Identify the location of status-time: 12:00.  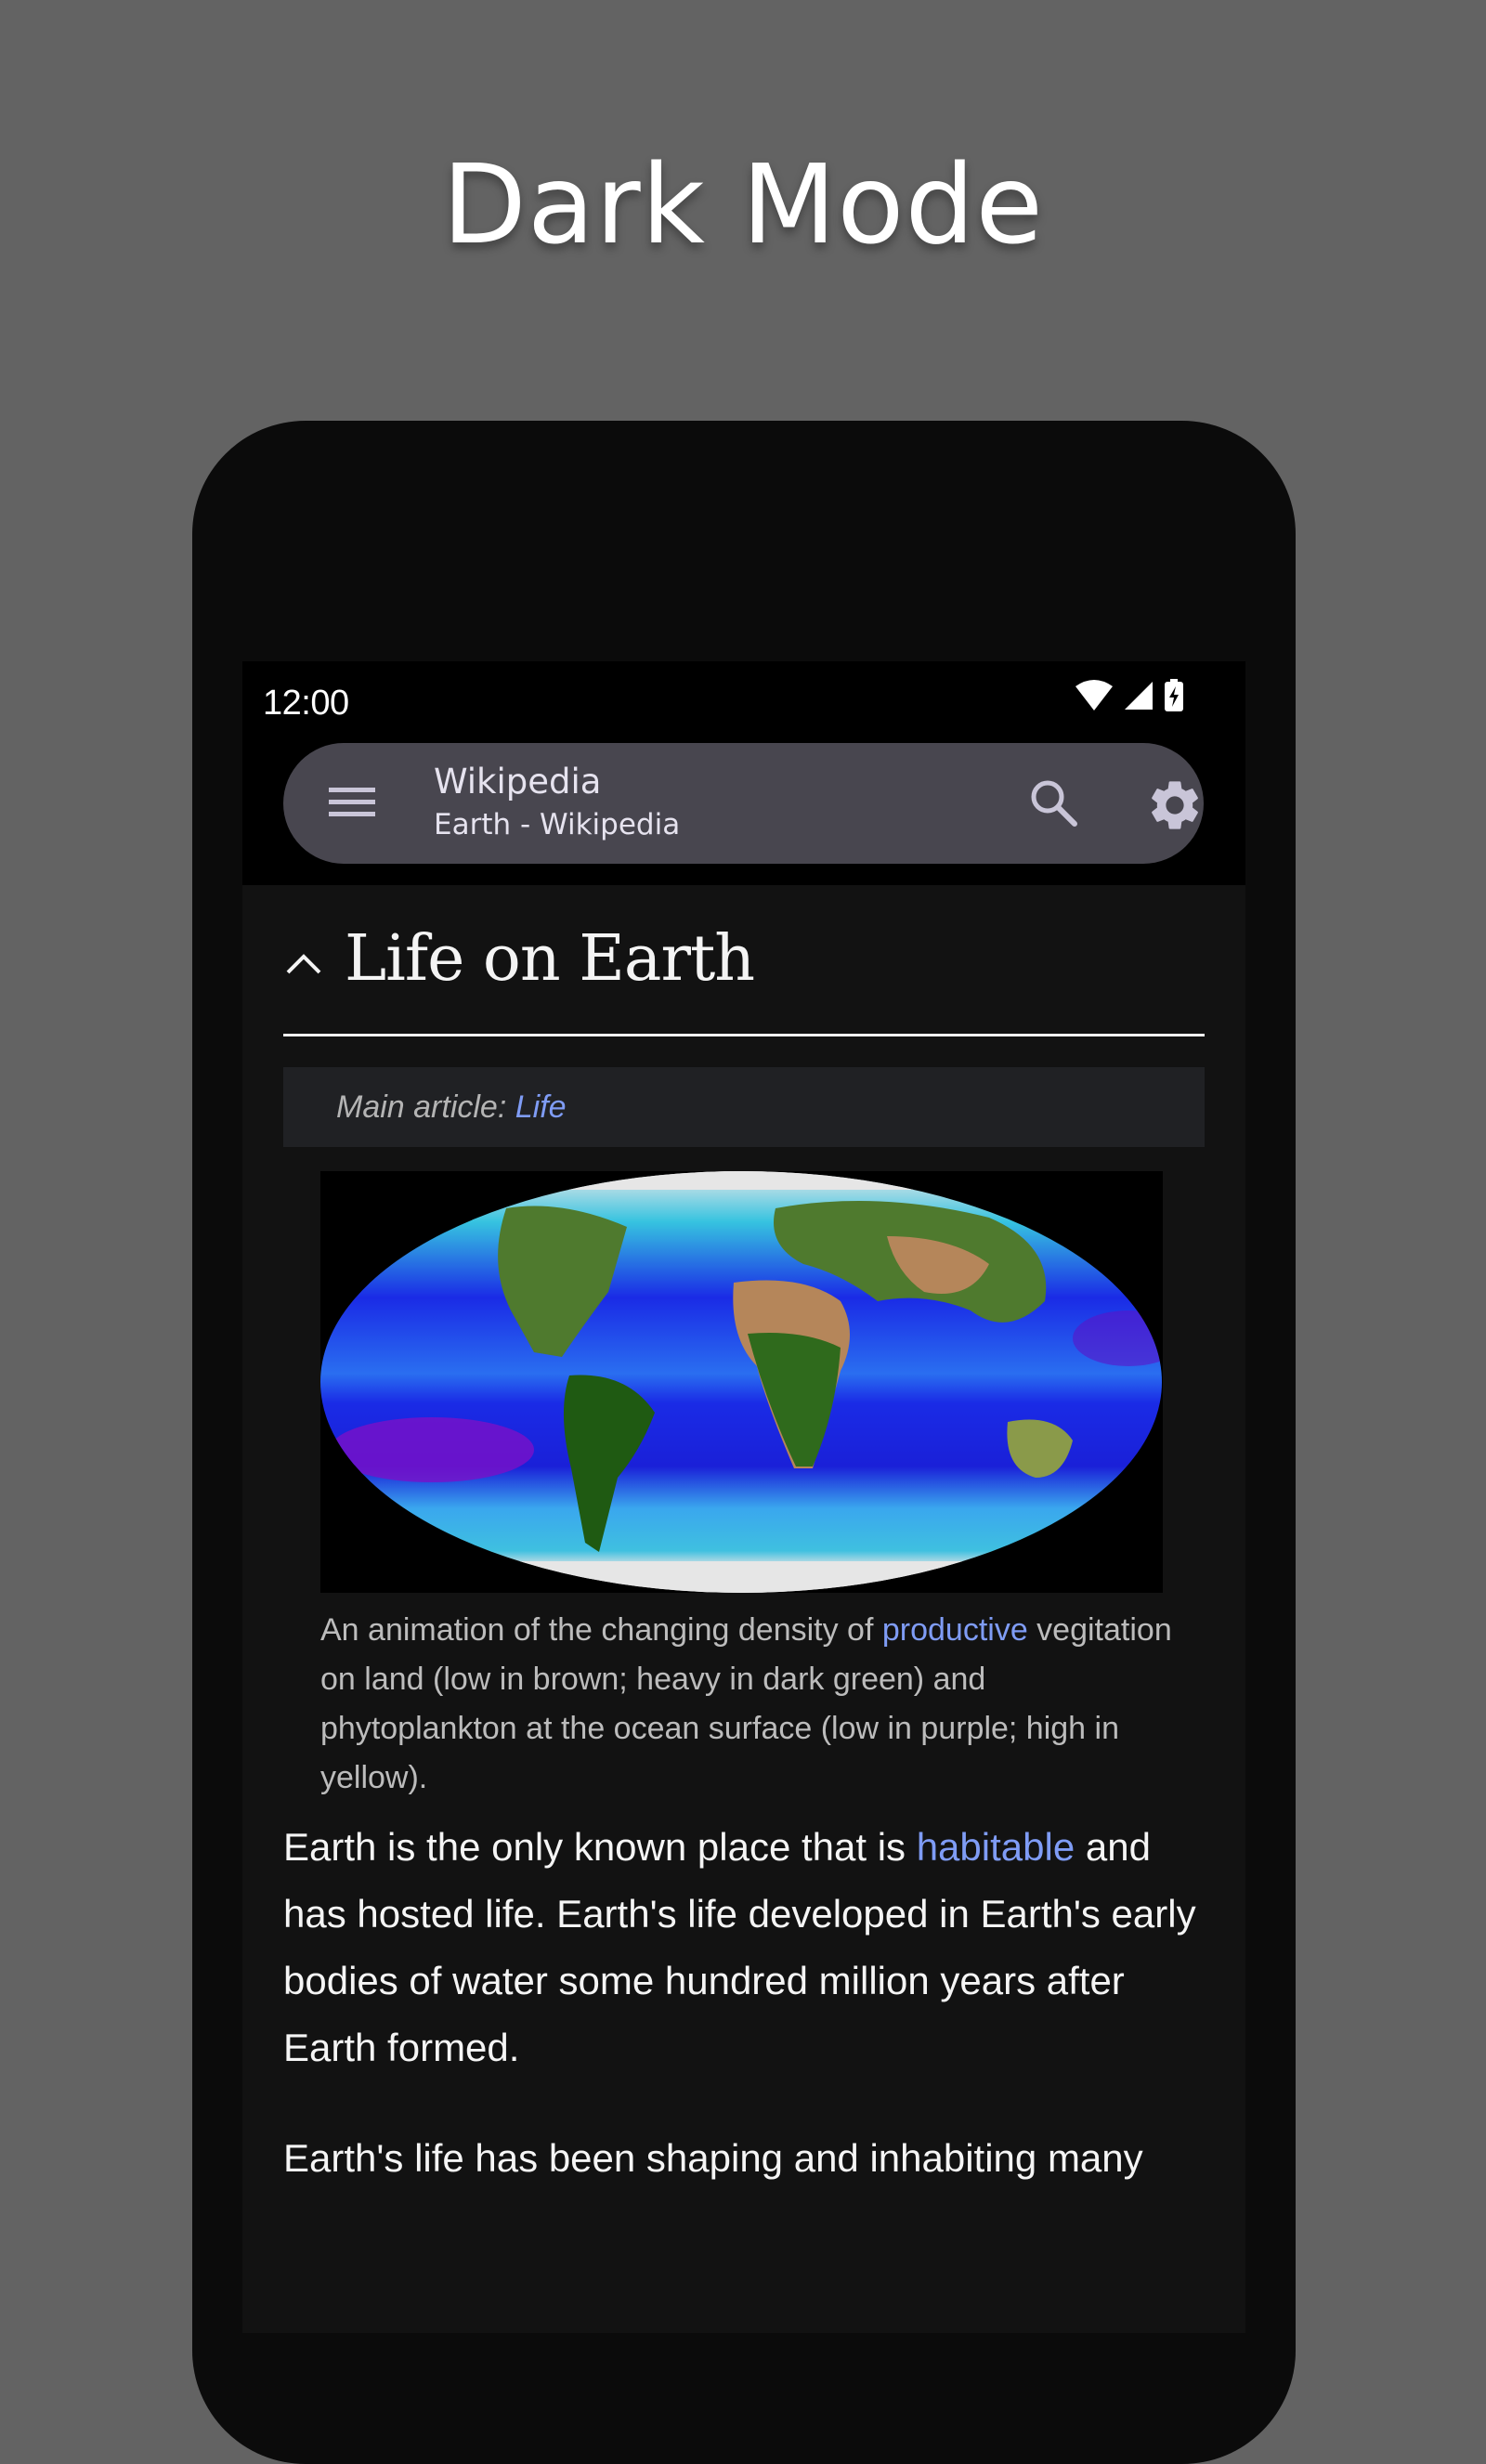
(306, 703).